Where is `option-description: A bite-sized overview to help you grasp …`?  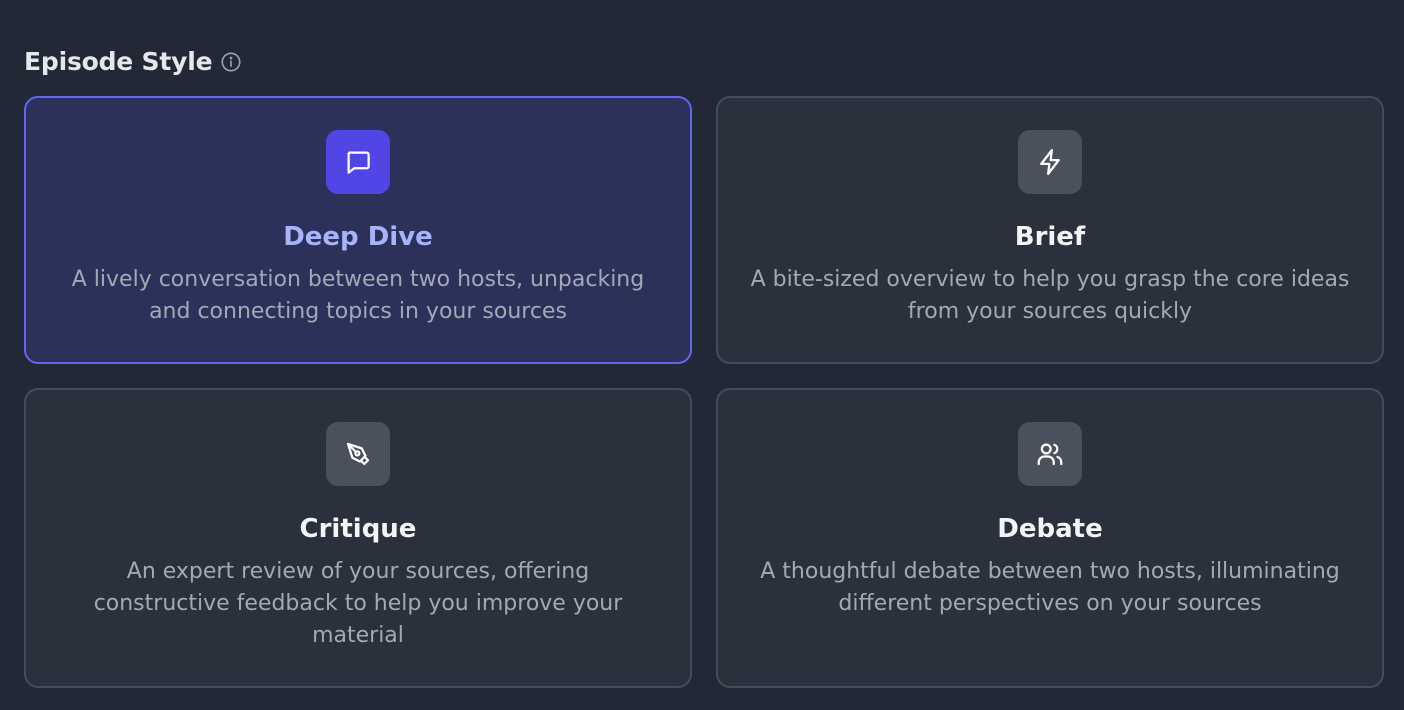
option-description: A bite-sized overview to help you grasp … is located at coordinates (1050, 295).